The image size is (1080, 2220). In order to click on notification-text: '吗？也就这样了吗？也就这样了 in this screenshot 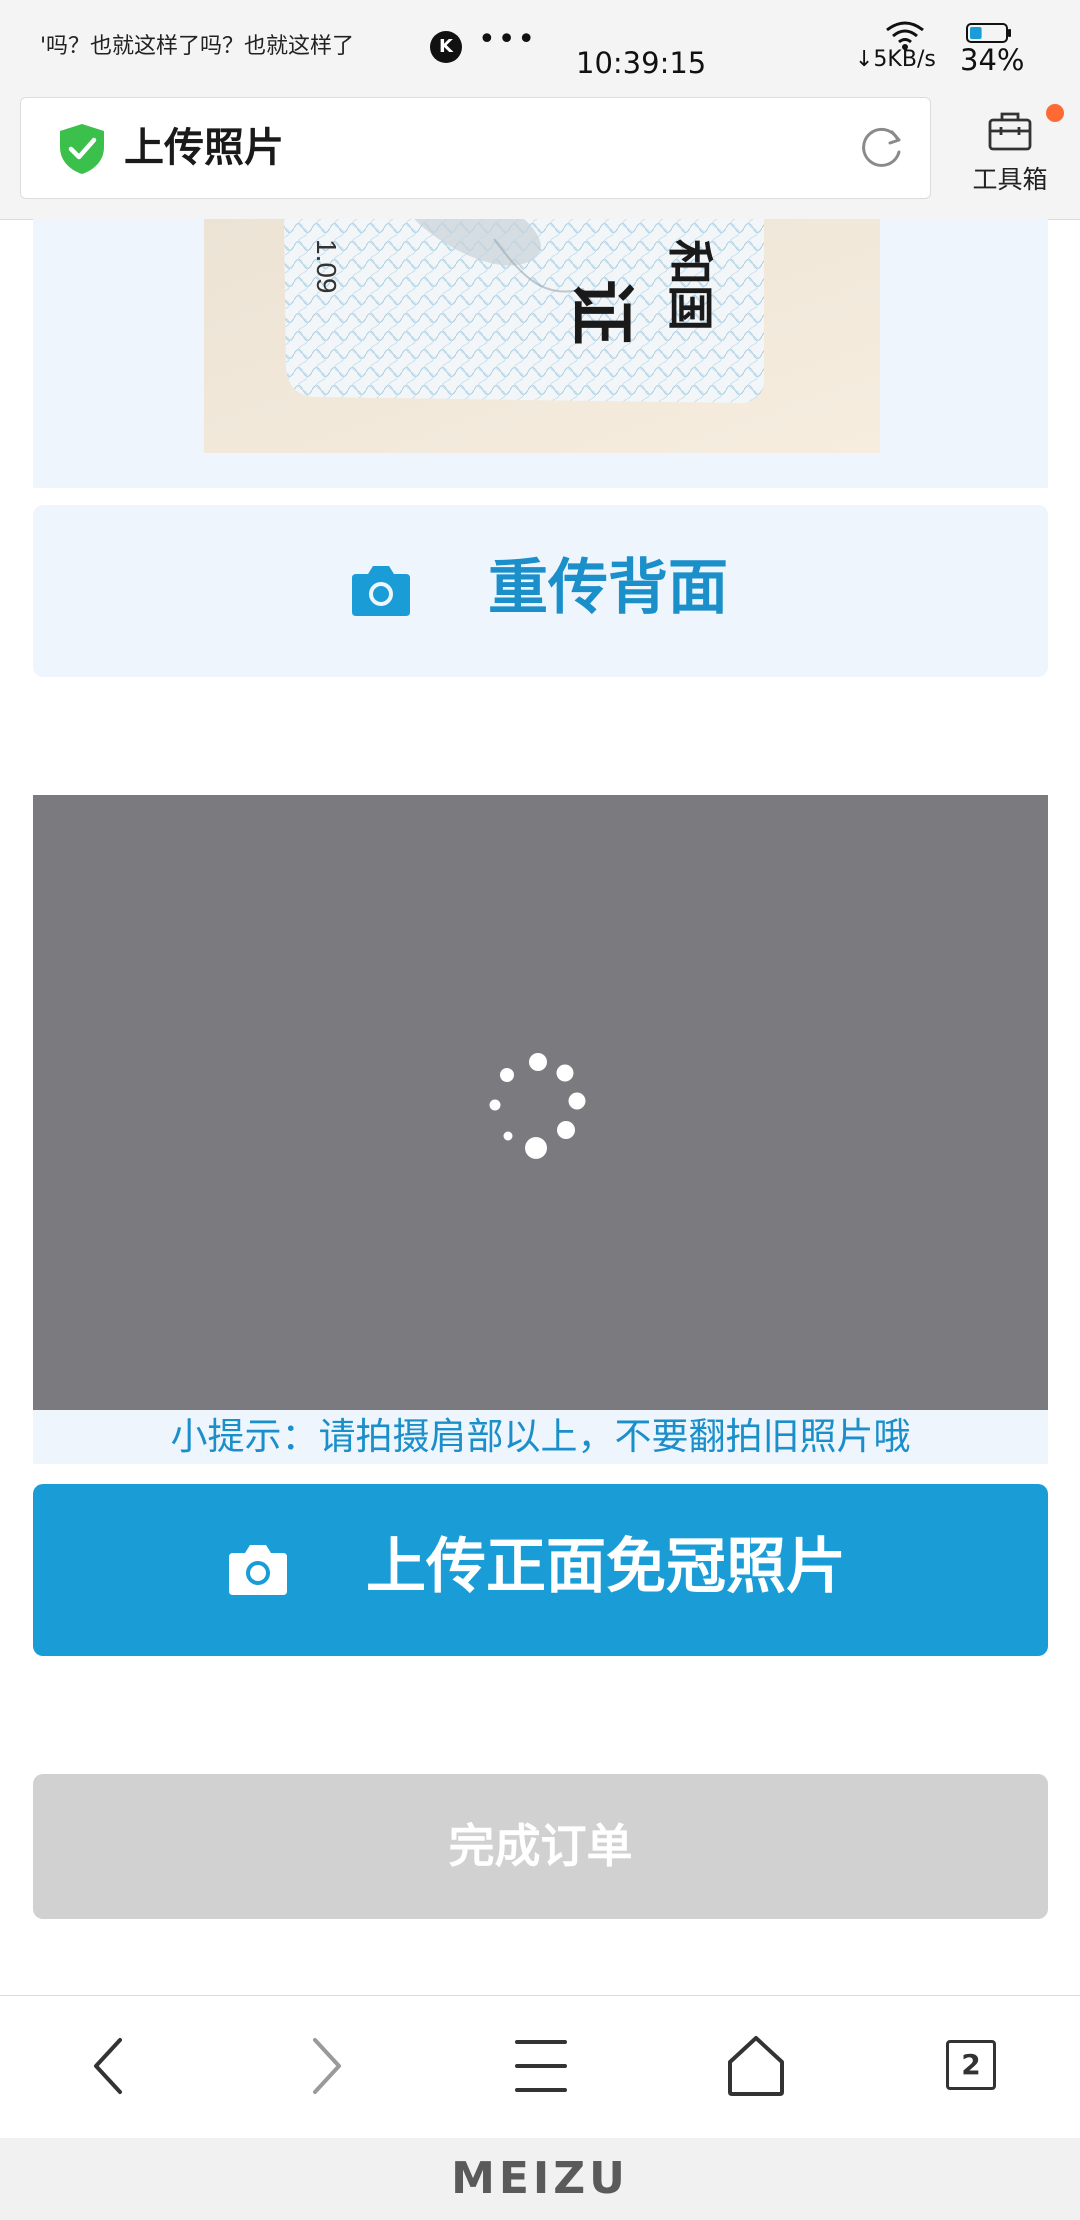, I will do `click(197, 46)`.